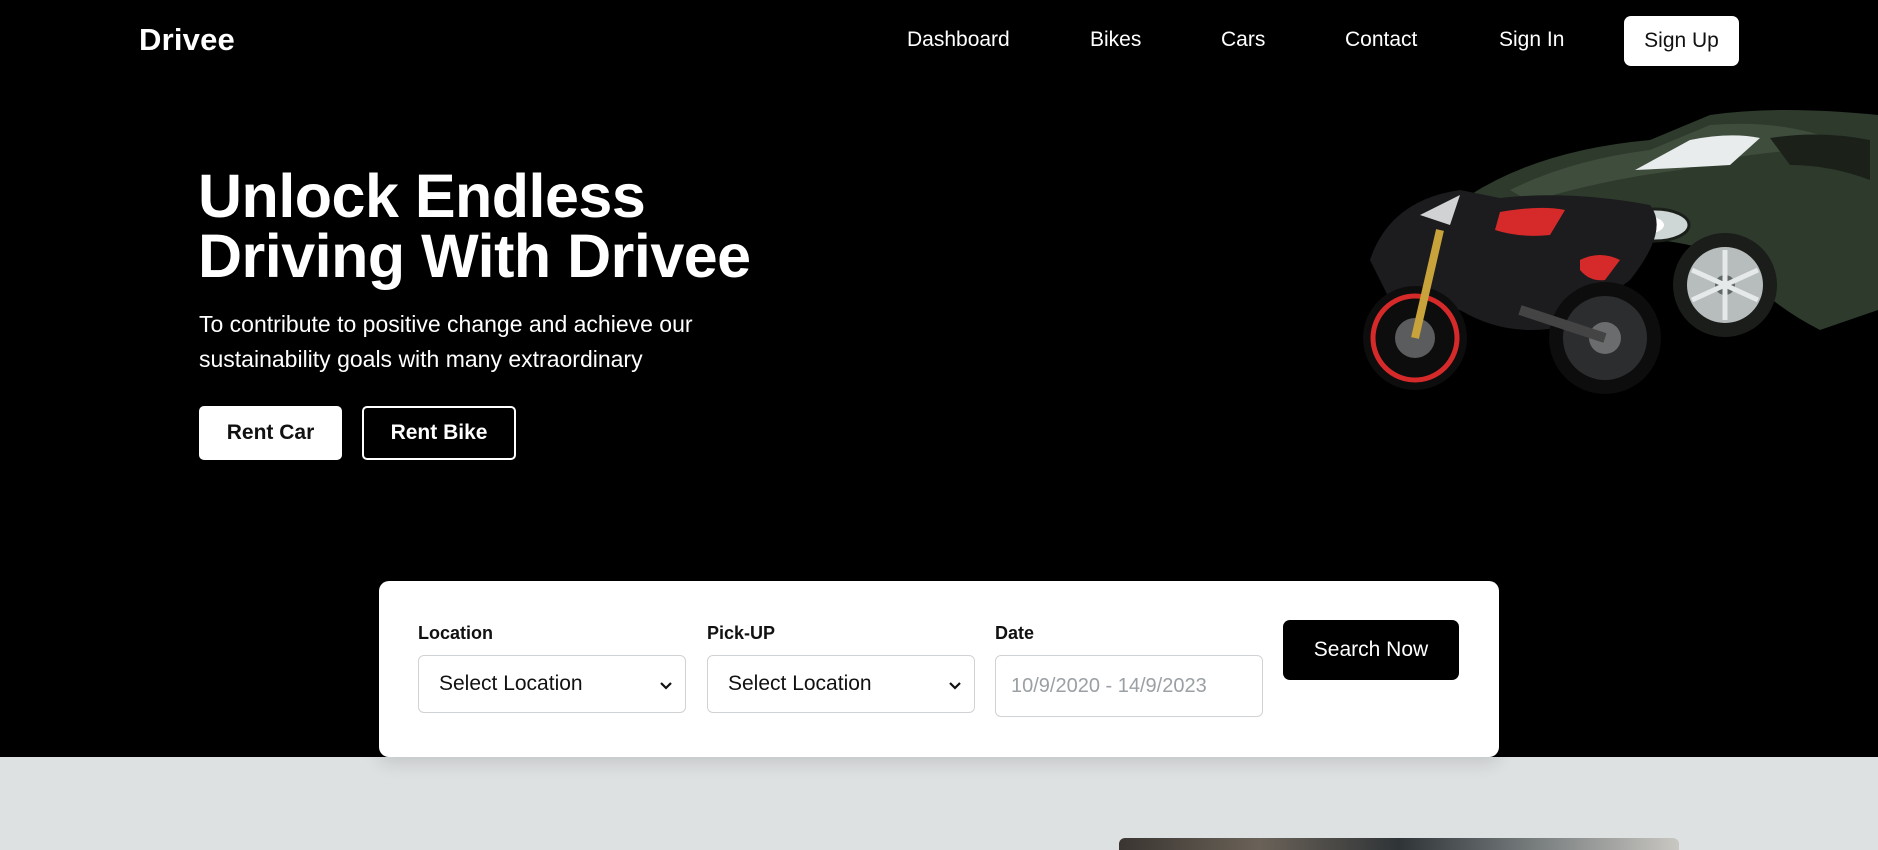 The height and width of the screenshot is (850, 1878). I want to click on pickup-label: Pick-UP, so click(741, 633).